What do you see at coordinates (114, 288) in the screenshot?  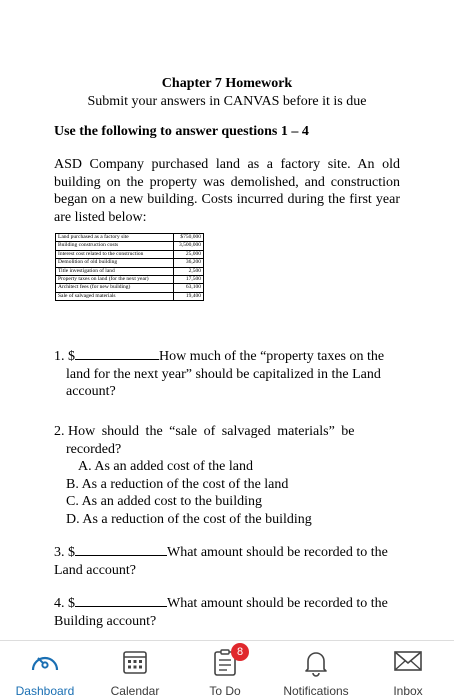 I see `cost-label: Architect fees (for new building)` at bounding box center [114, 288].